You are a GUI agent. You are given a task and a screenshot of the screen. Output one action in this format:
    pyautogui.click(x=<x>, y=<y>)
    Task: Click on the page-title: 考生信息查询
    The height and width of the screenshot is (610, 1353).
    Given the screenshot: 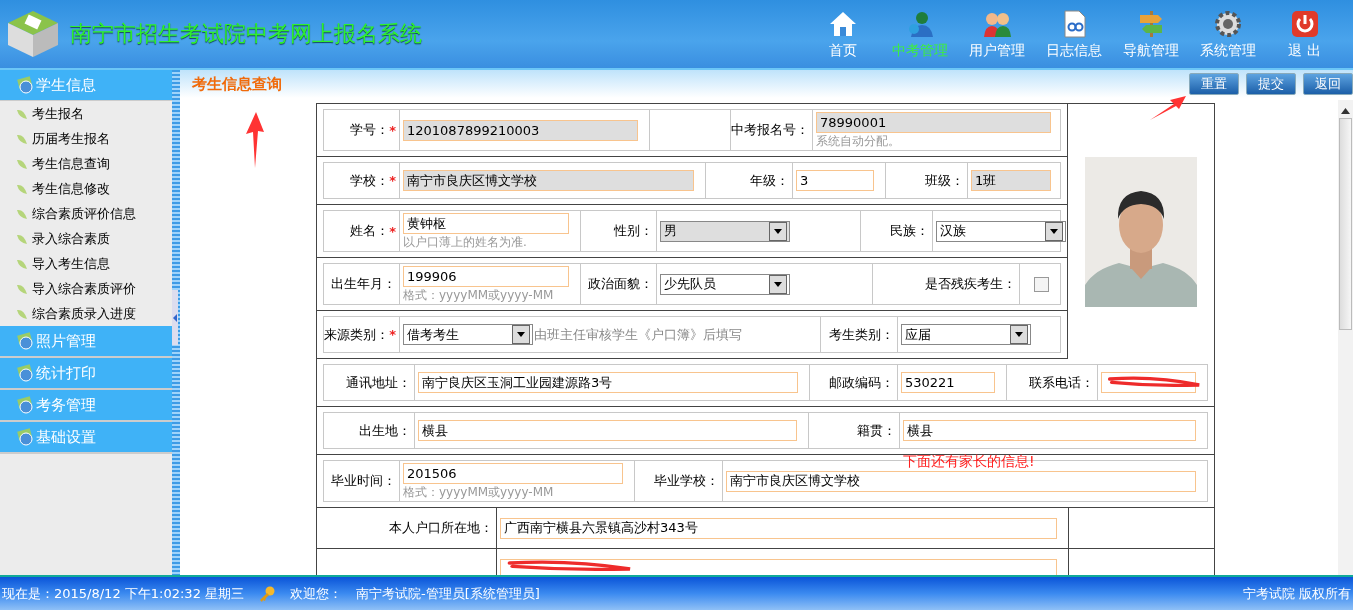 What is the action you would take?
    pyautogui.click(x=237, y=84)
    